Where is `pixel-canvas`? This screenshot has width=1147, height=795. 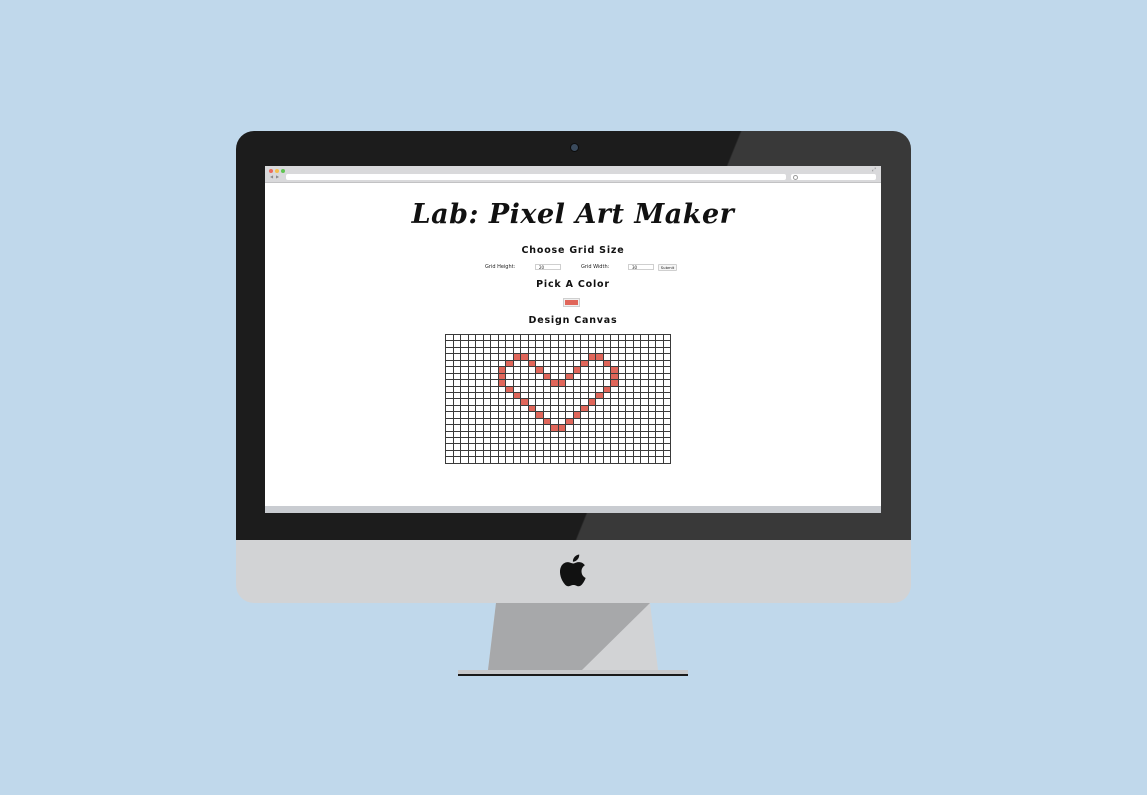 pixel-canvas is located at coordinates (558, 398).